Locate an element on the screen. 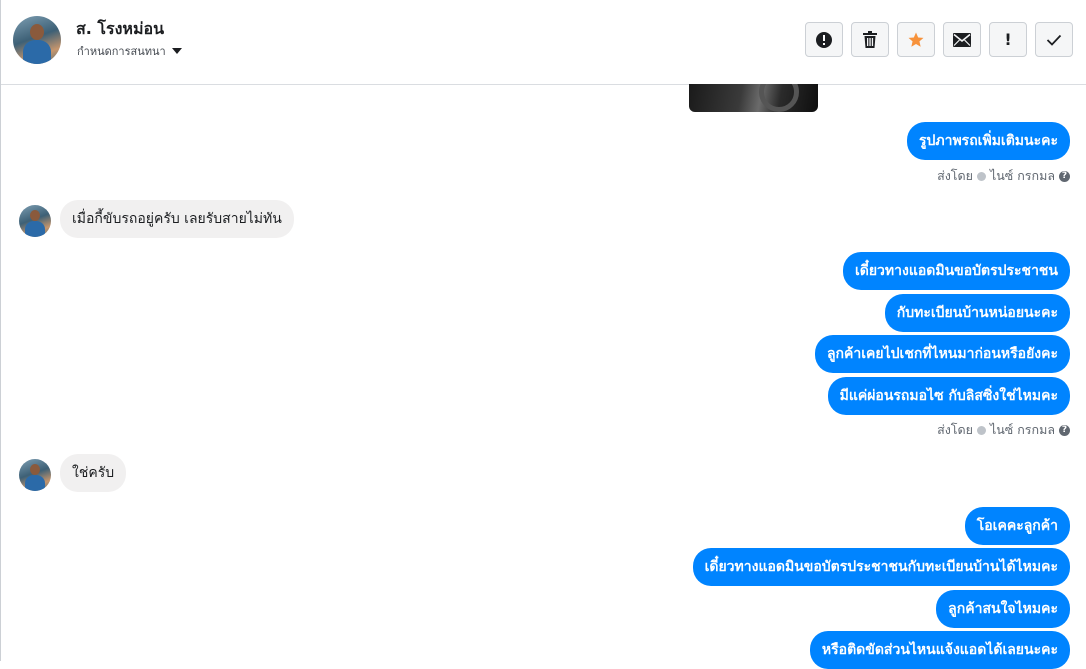 This screenshot has height=669, width=1086. conversation-header: ส. โรงหม่อน กำหนดการสนทนา ! is located at coordinates (543, 42).